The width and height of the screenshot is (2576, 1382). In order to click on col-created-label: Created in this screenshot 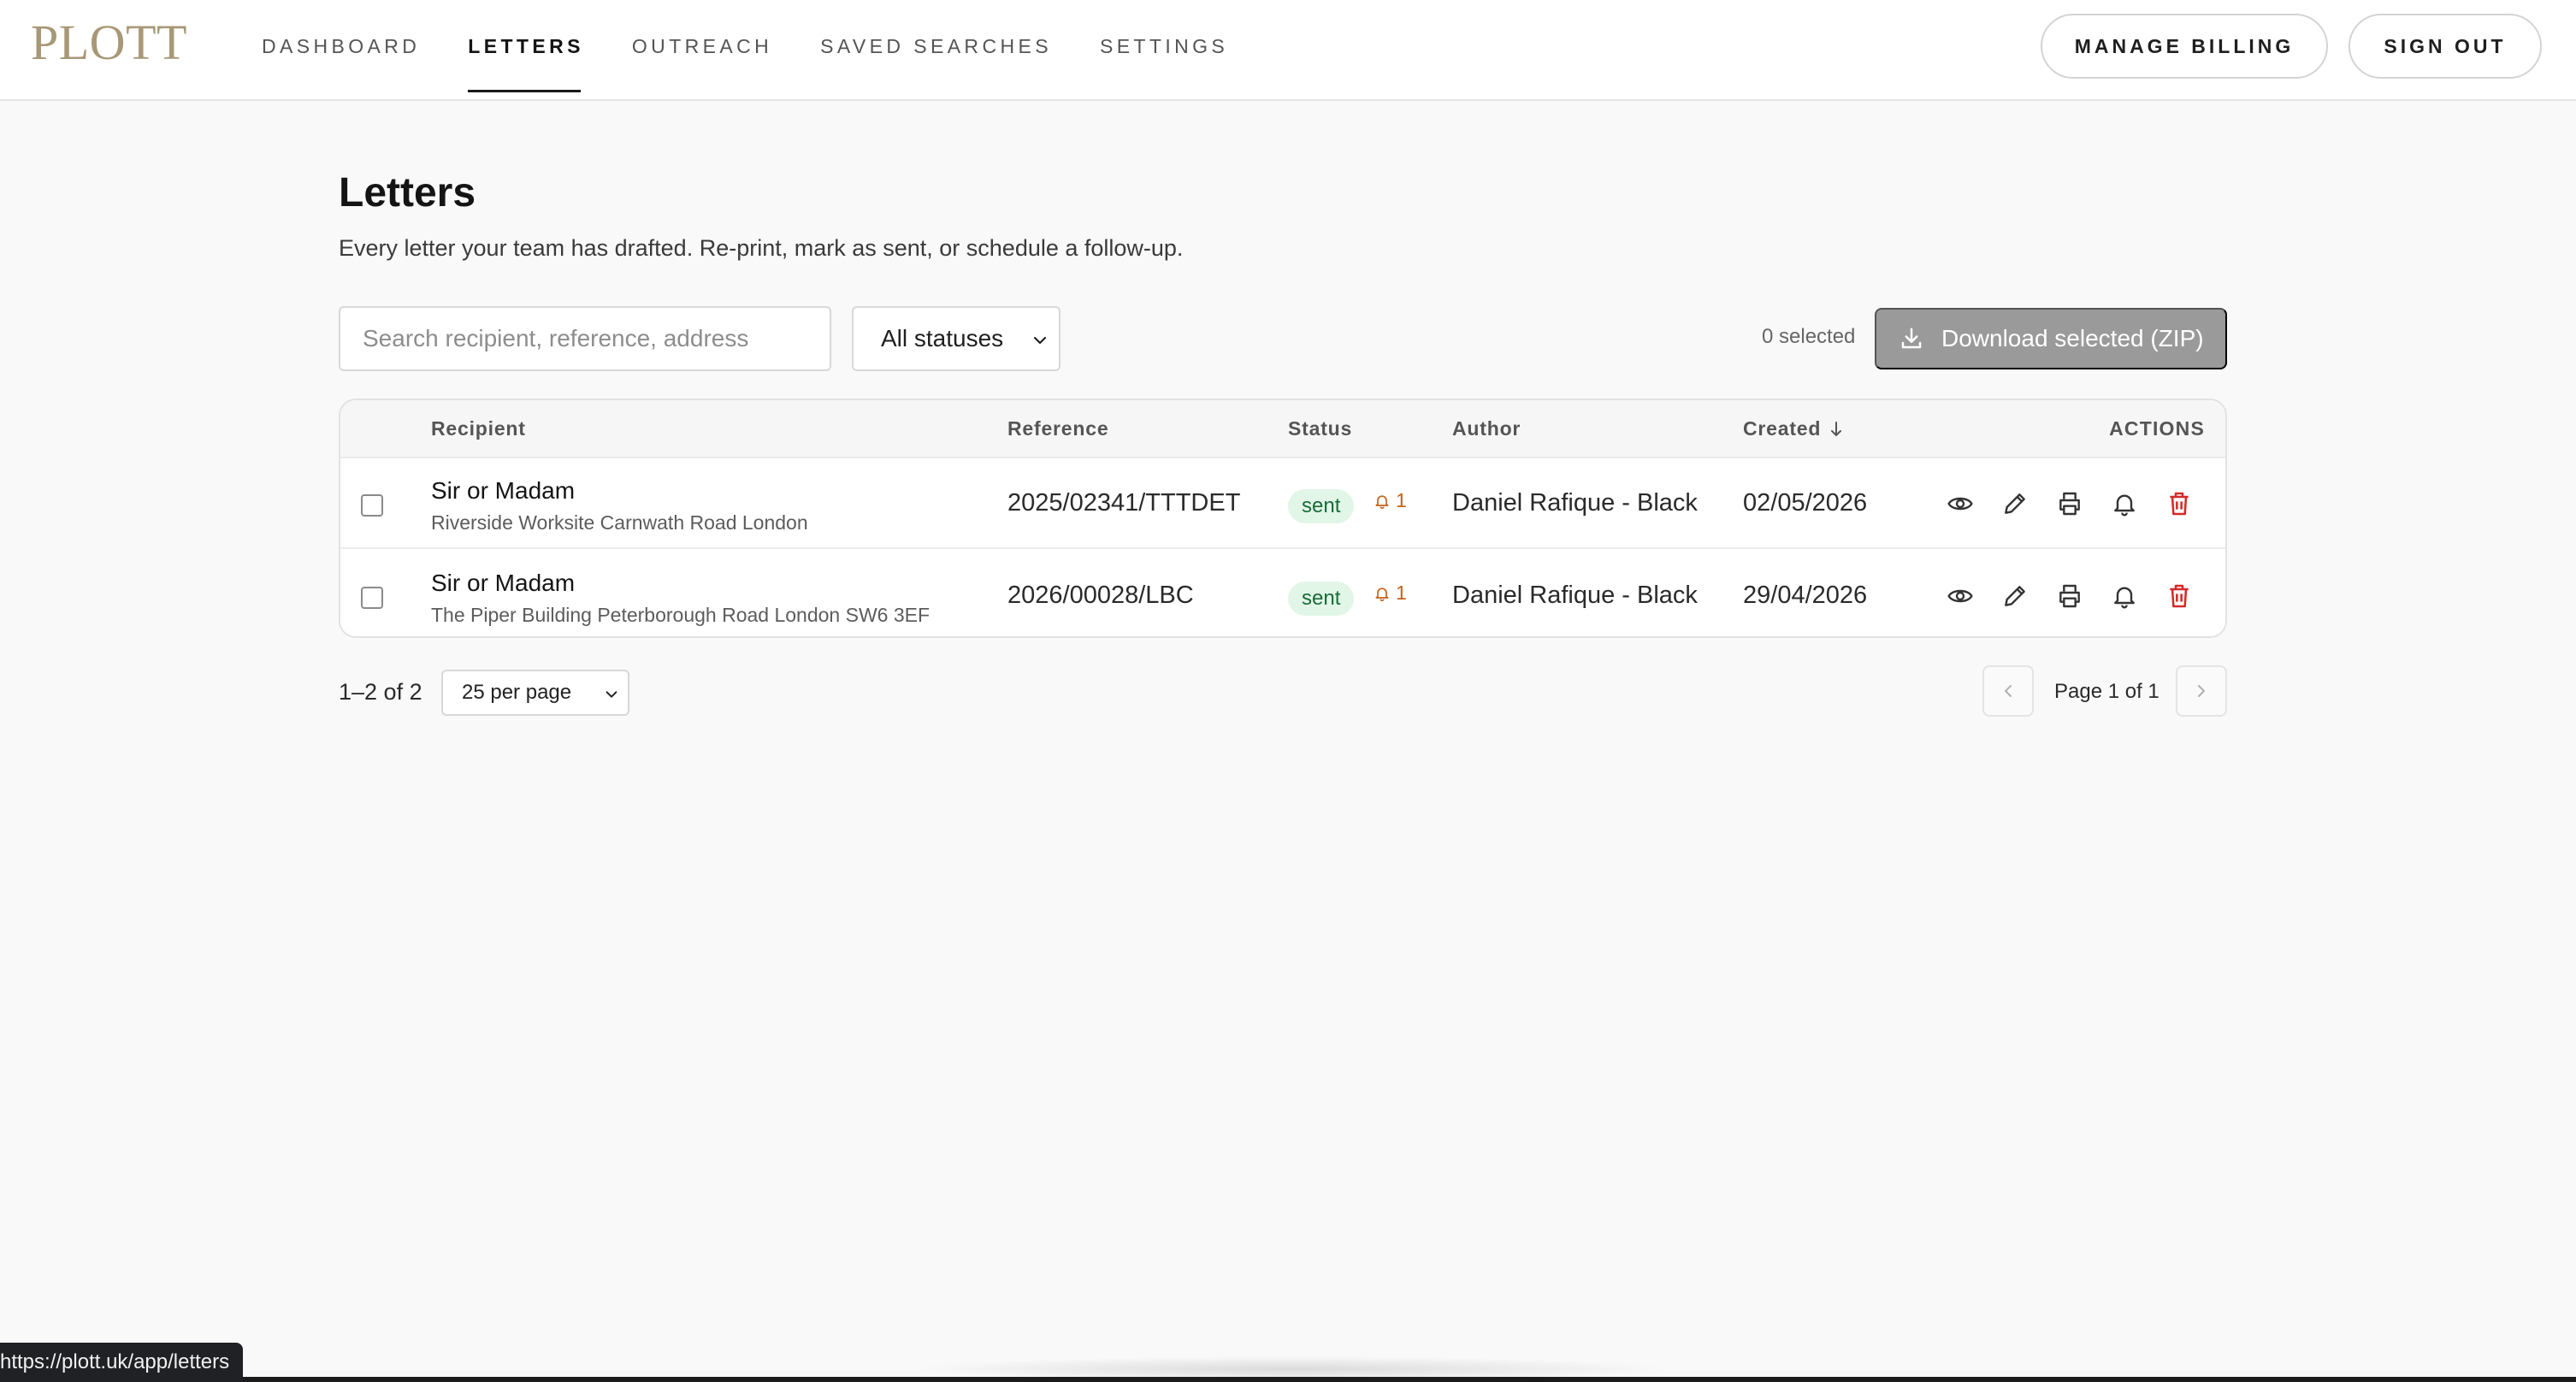, I will do `click(1782, 428)`.